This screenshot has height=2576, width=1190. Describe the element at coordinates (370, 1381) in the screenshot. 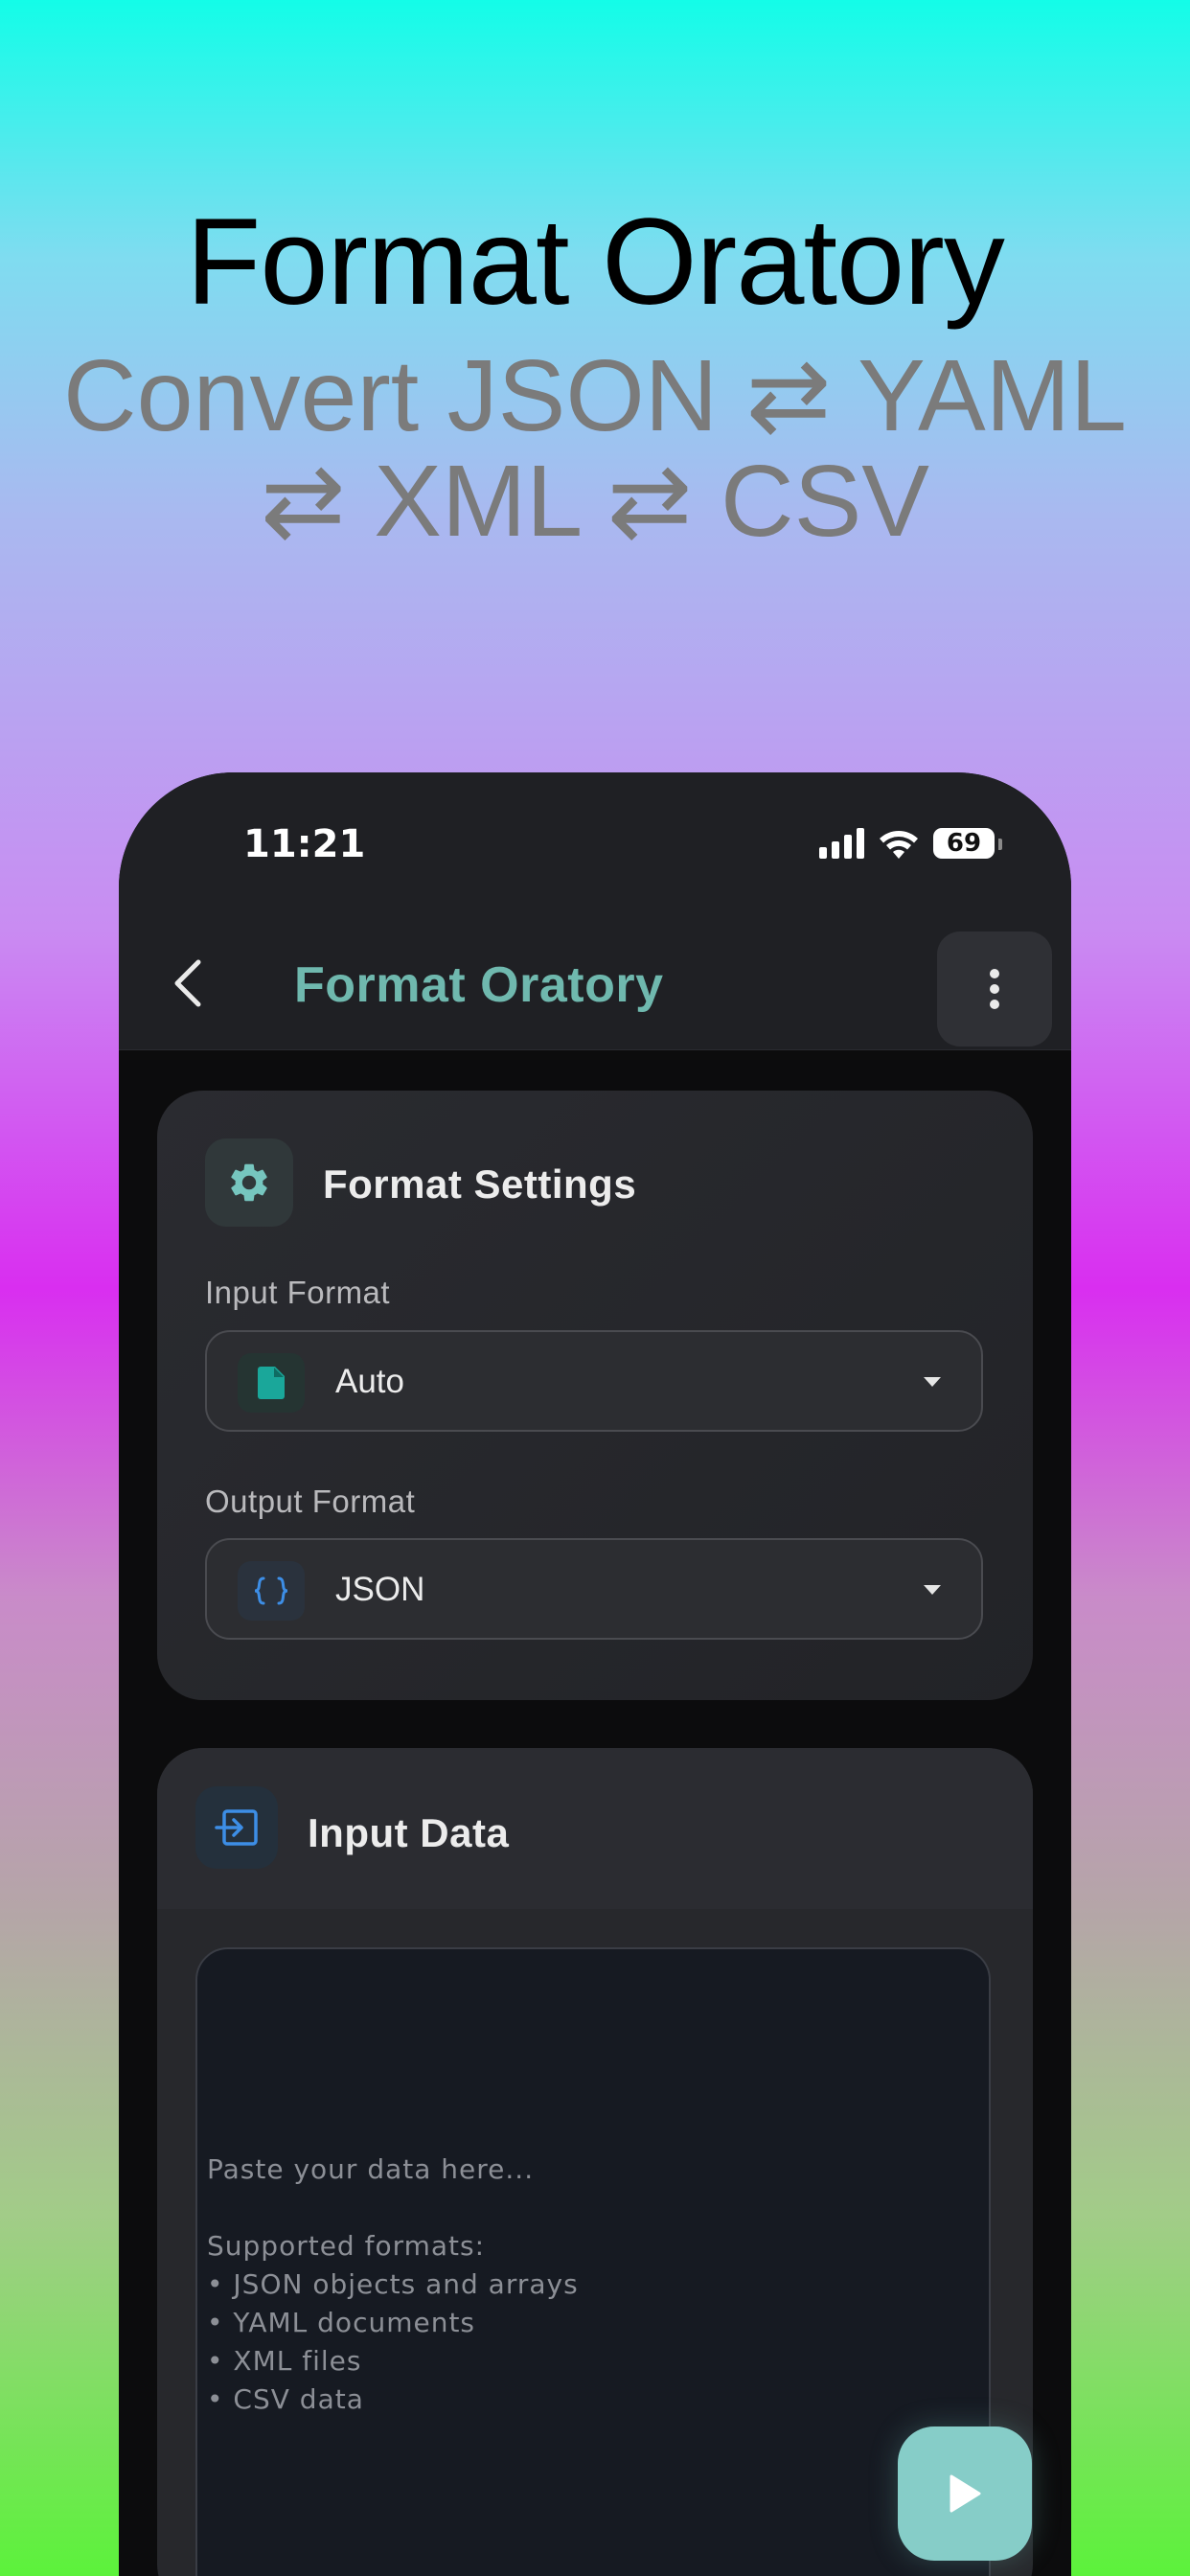

I see `input-format-value: Auto` at that location.